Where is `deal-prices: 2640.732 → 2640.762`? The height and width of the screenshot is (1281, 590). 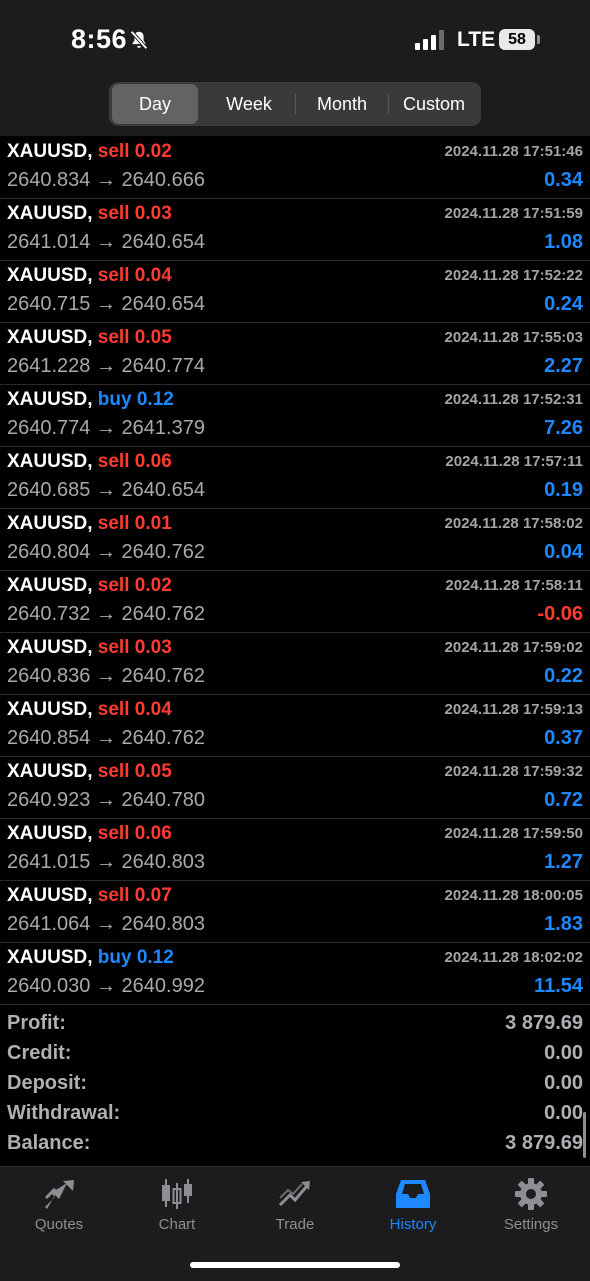
deal-prices: 2640.732 → 2640.762 is located at coordinates (106, 614).